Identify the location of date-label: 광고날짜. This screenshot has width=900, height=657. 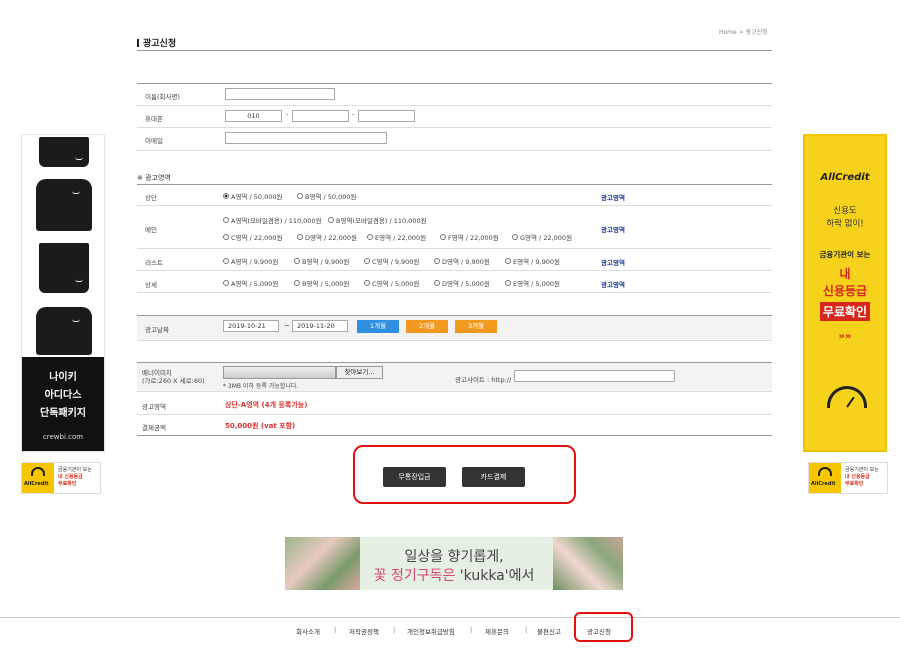
(157, 330).